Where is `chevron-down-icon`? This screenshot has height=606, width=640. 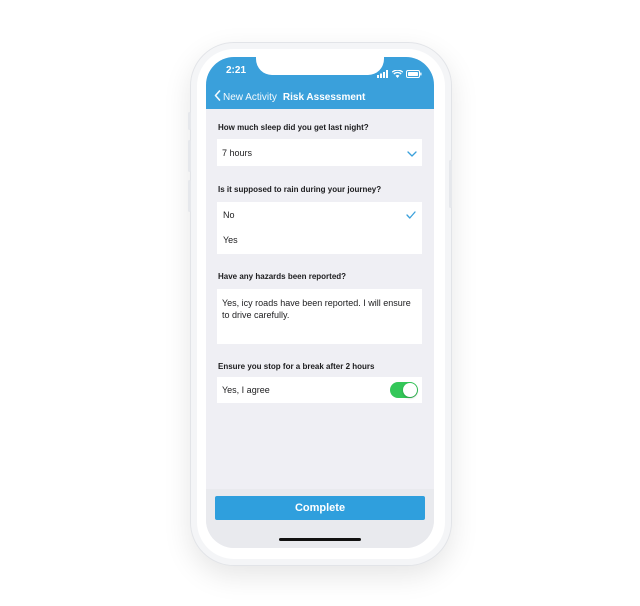
chevron-down-icon is located at coordinates (412, 153).